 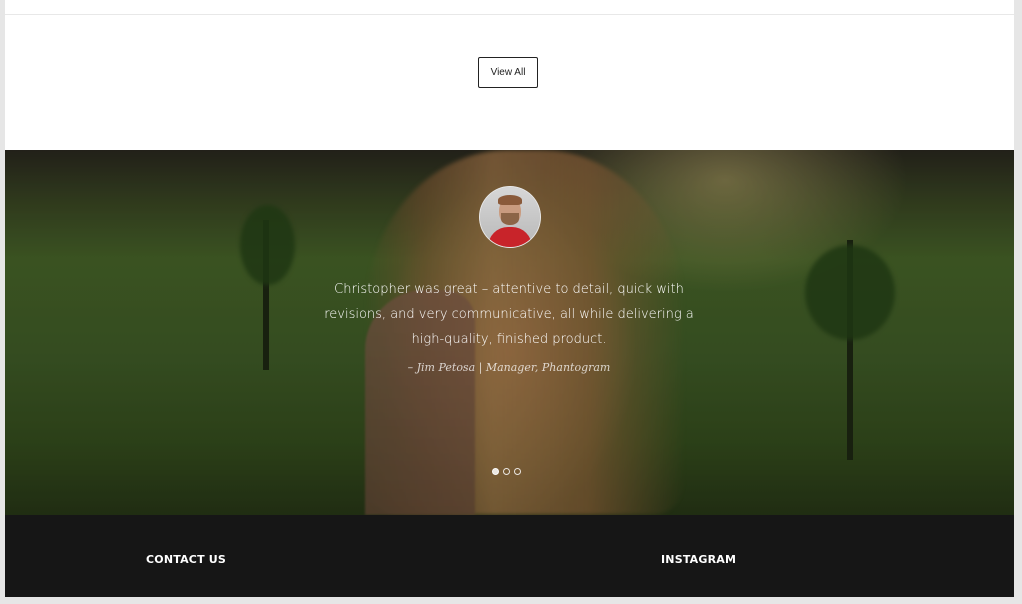 What do you see at coordinates (510, 217) in the screenshot?
I see `testimonial-avatar` at bounding box center [510, 217].